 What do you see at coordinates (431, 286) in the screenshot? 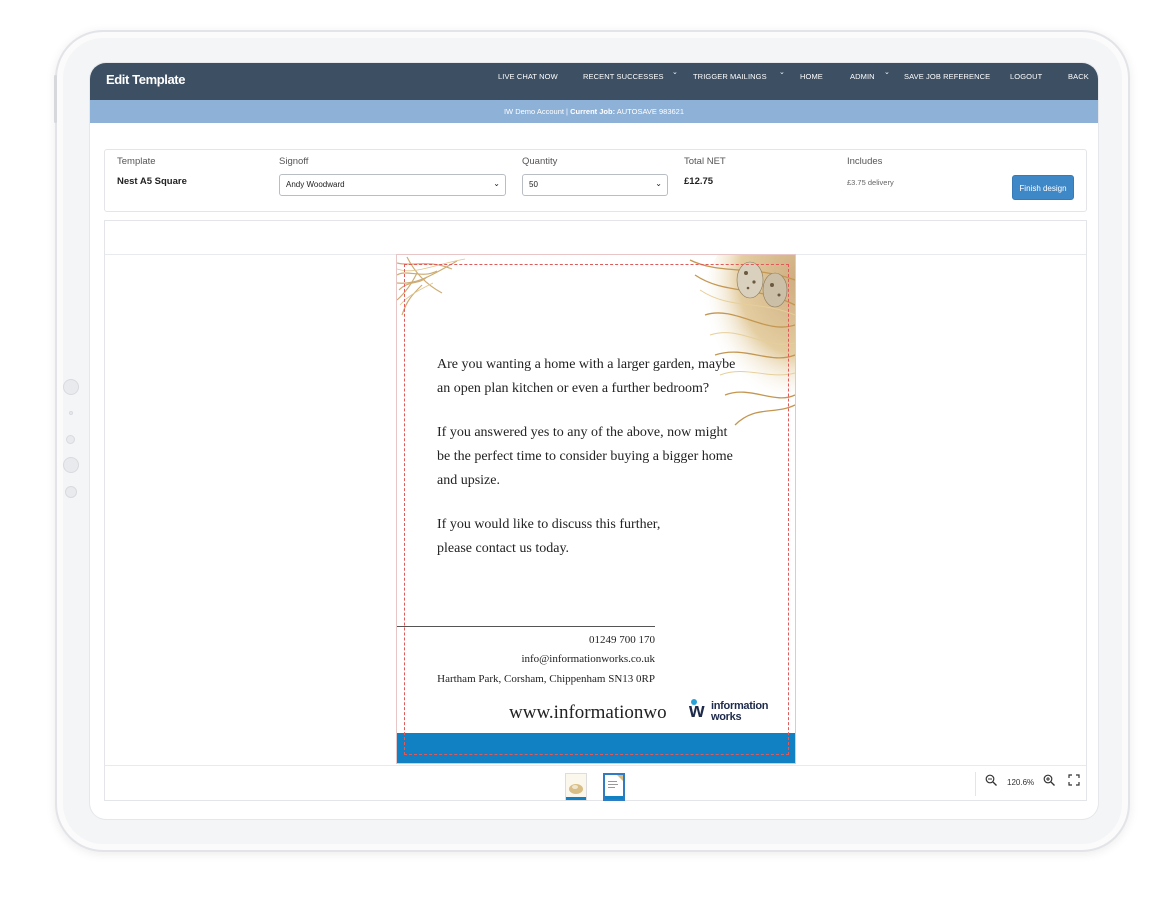
I see `straw-decoration-icon` at bounding box center [431, 286].